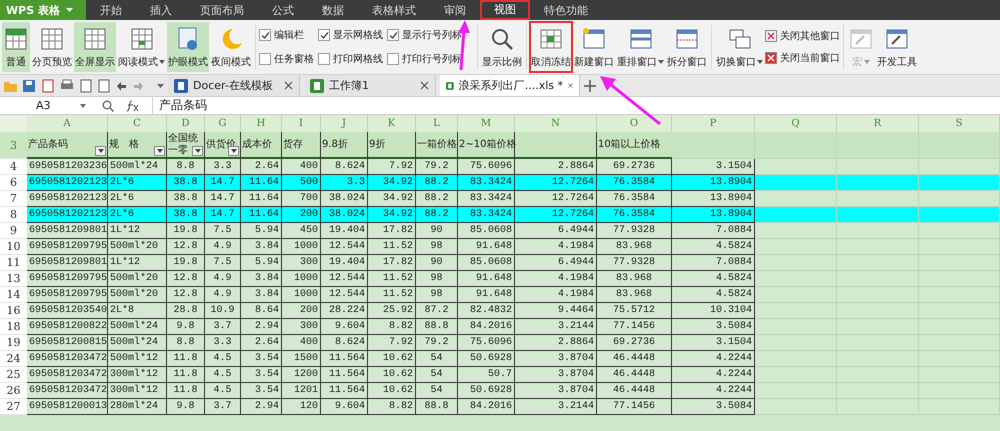 The width and height of the screenshot is (1000, 431). What do you see at coordinates (234, 85) in the screenshot?
I see `document-tab: Docer-在线模板` at bounding box center [234, 85].